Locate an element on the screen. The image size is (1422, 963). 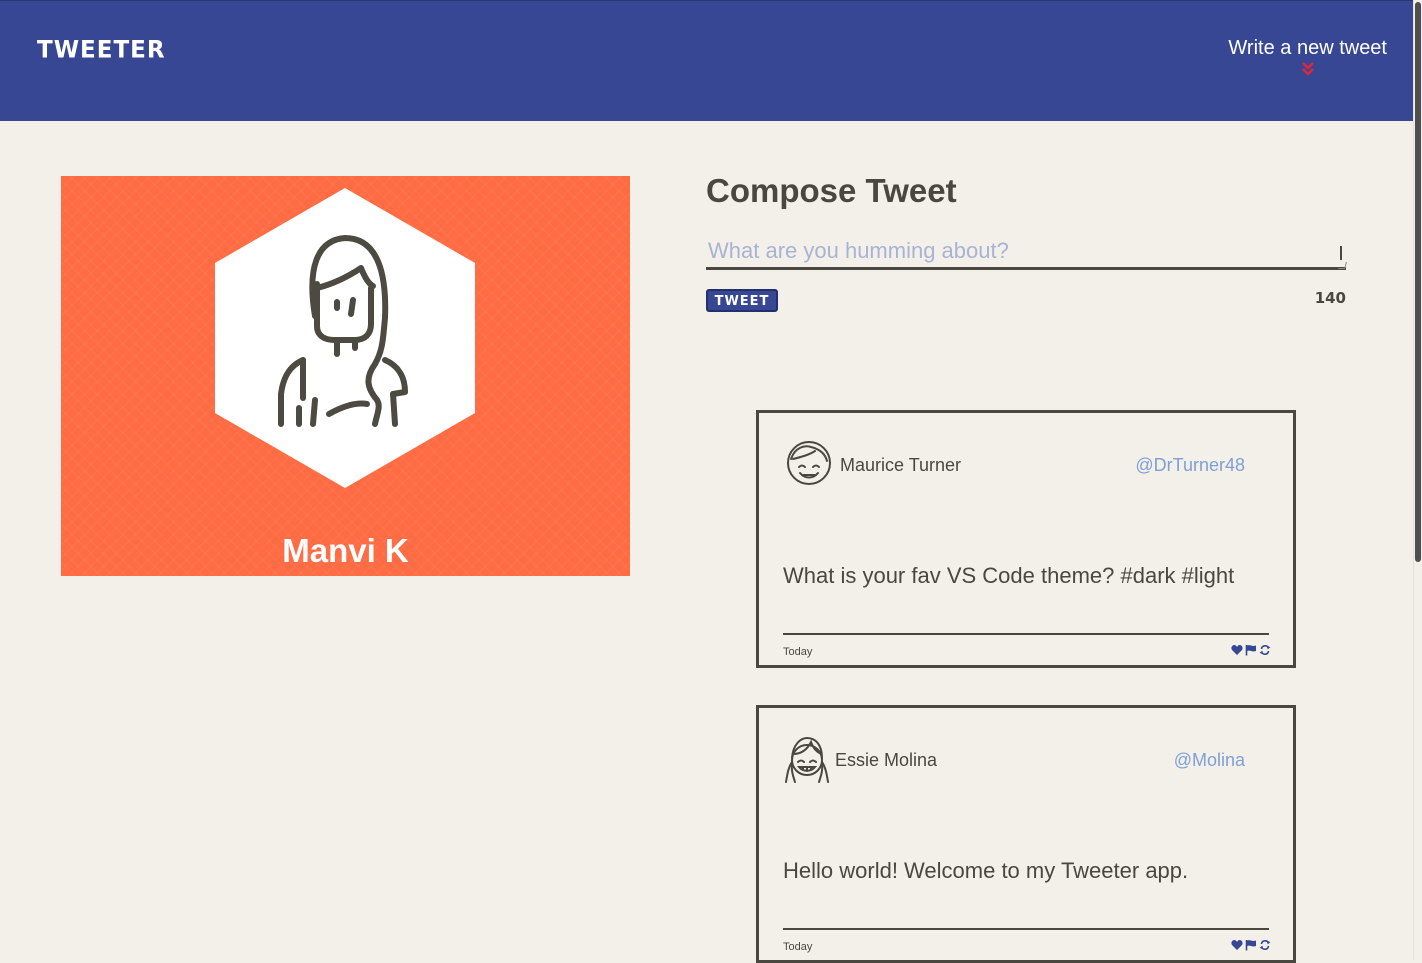
text-cursor is located at coordinates (1341, 253).